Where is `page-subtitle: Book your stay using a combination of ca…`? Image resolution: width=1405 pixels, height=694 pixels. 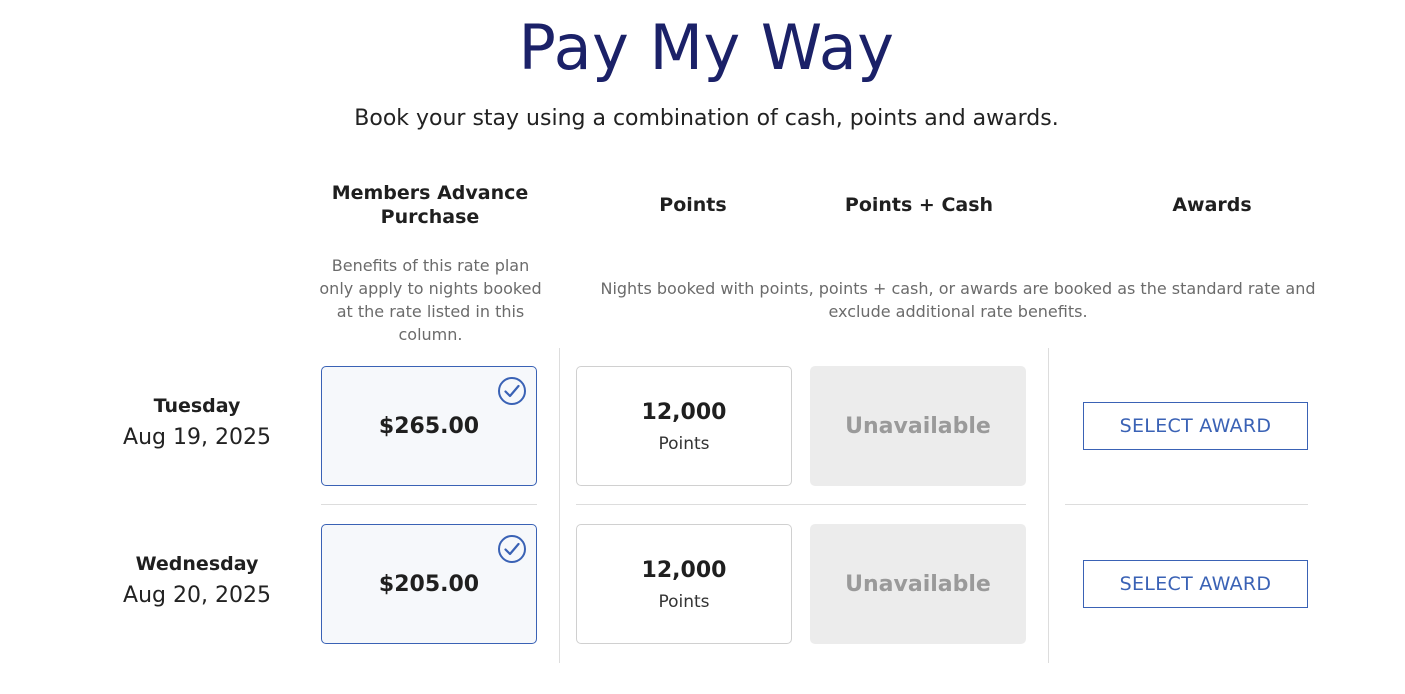
page-subtitle: Book your stay using a combination of ca… is located at coordinates (706, 118).